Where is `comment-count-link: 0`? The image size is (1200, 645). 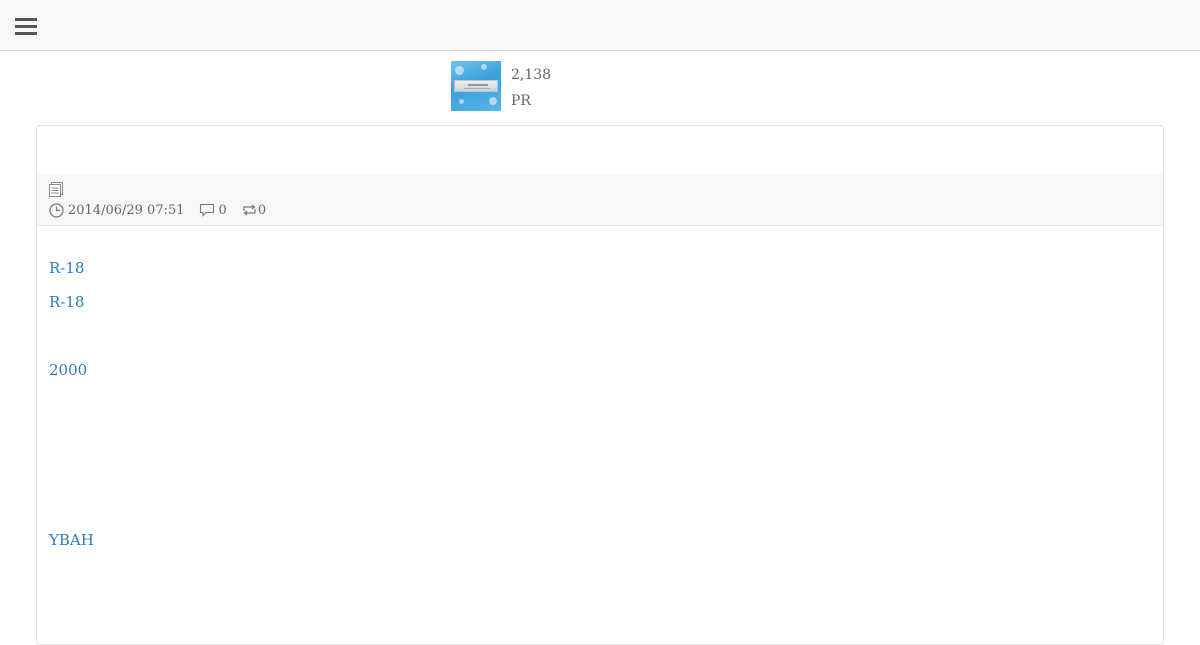
comment-count-link: 0 is located at coordinates (213, 210).